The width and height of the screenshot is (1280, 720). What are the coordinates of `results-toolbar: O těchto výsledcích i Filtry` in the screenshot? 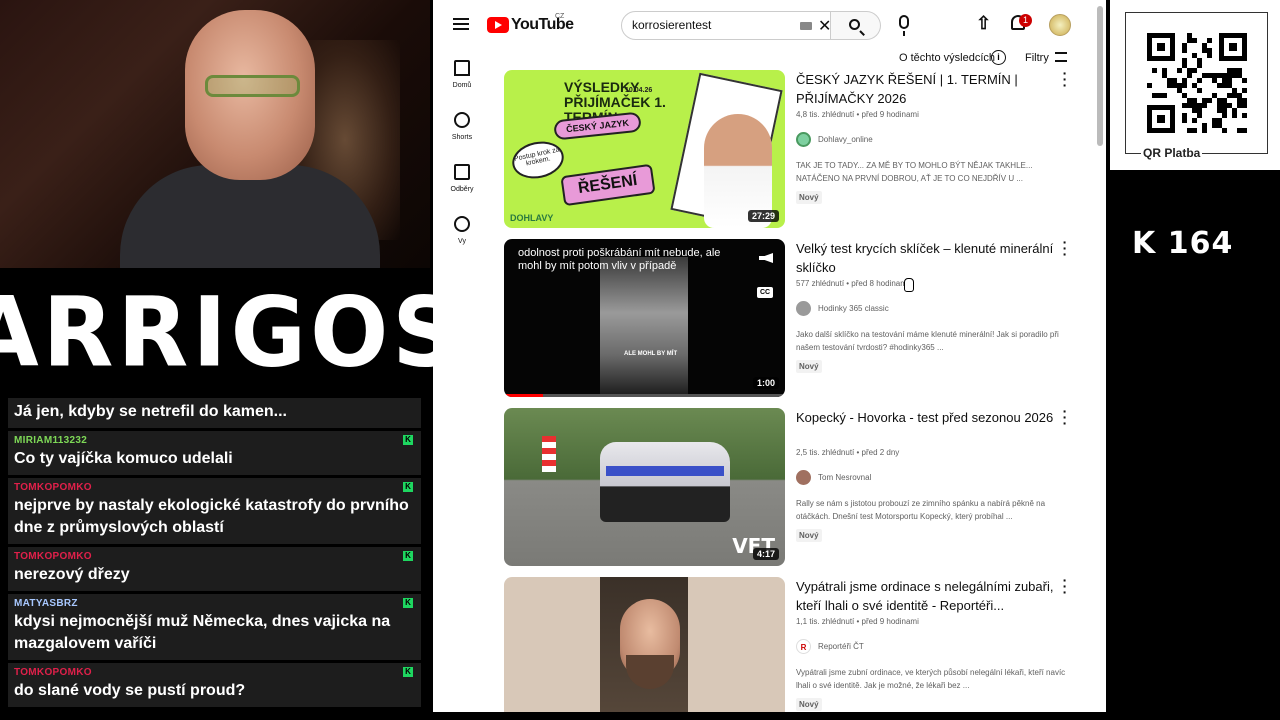 It's located at (769, 58).